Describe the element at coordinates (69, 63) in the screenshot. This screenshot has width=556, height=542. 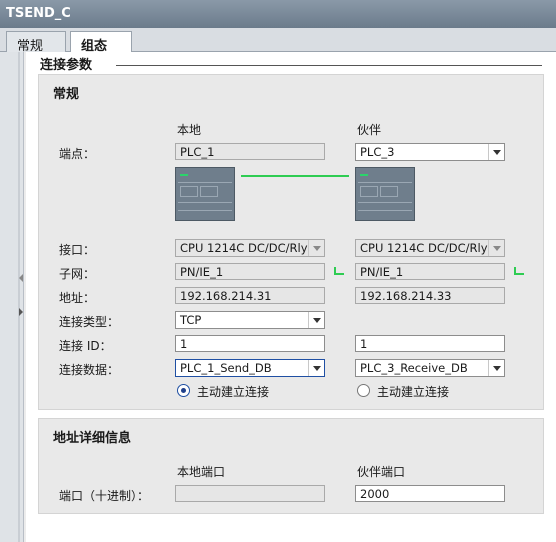
I see `section-title: 连接参数` at that location.